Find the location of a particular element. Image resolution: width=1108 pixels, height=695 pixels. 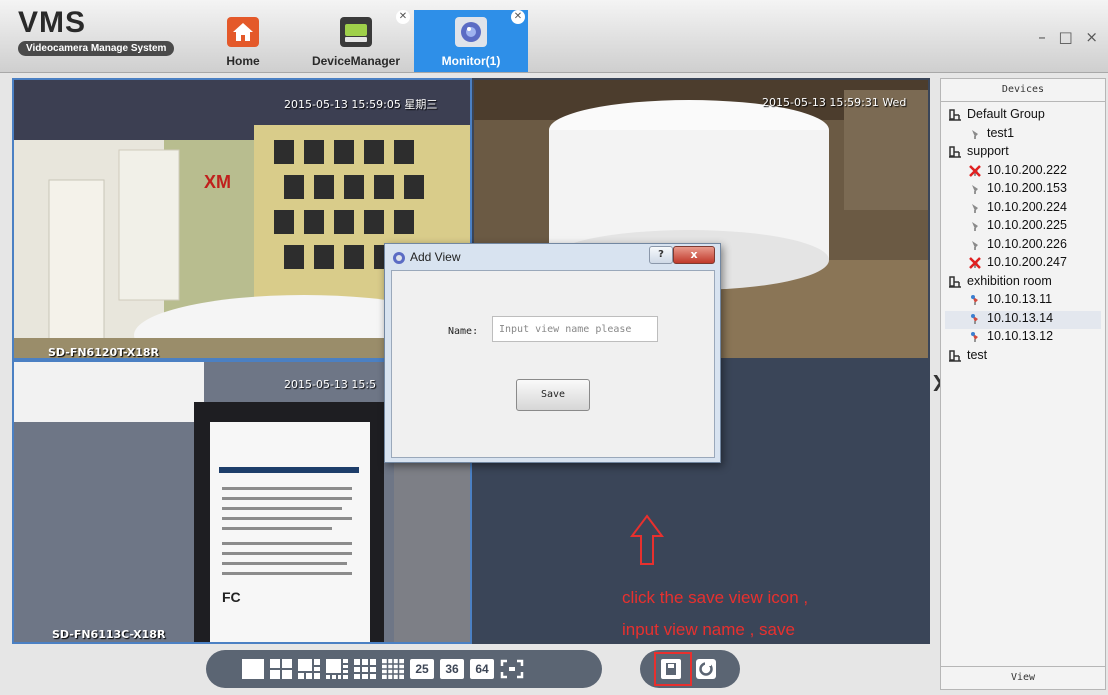

dialog-help-button: ? is located at coordinates (661, 255).